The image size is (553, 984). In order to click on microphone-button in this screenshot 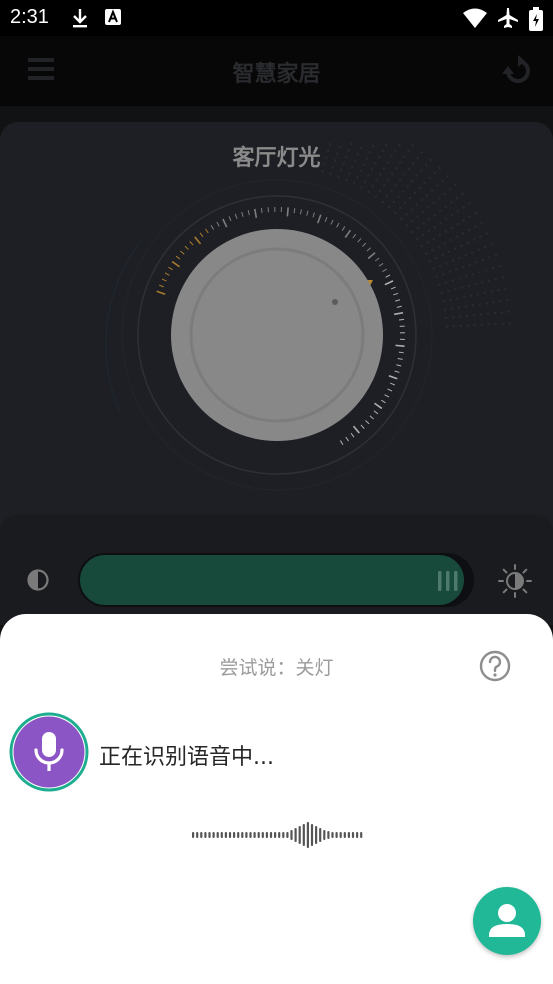, I will do `click(49, 752)`.